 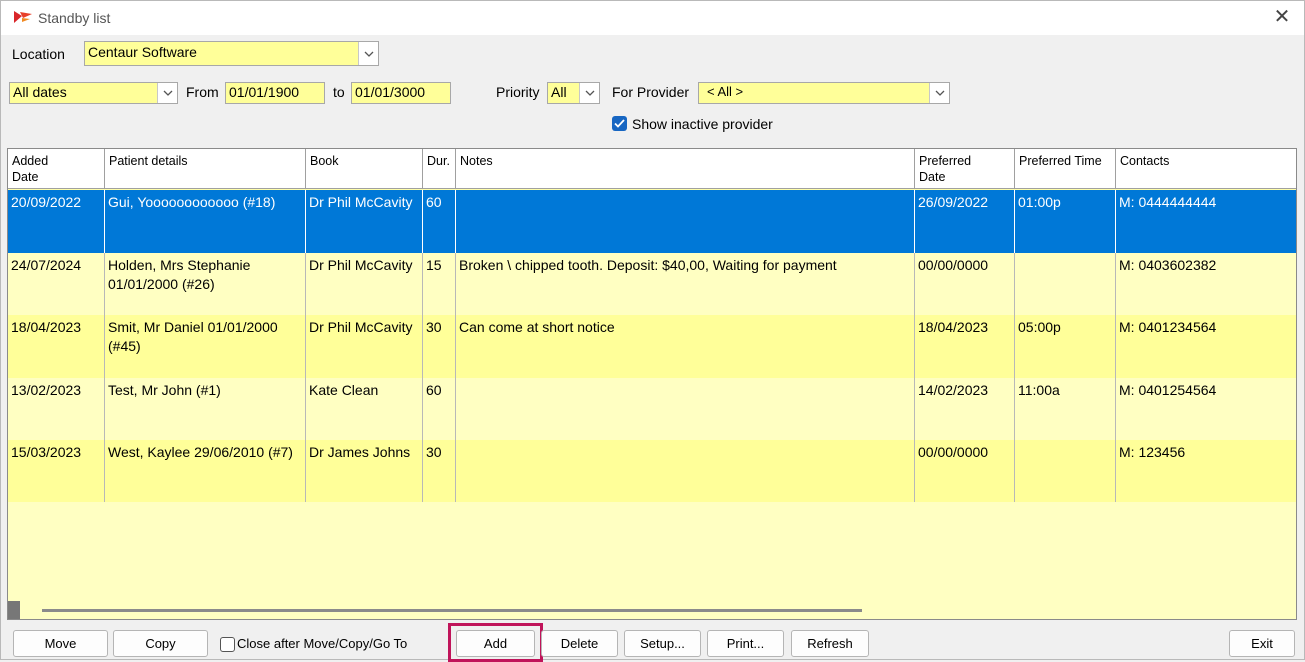 I want to click on location-label: Location, so click(x=38, y=54).